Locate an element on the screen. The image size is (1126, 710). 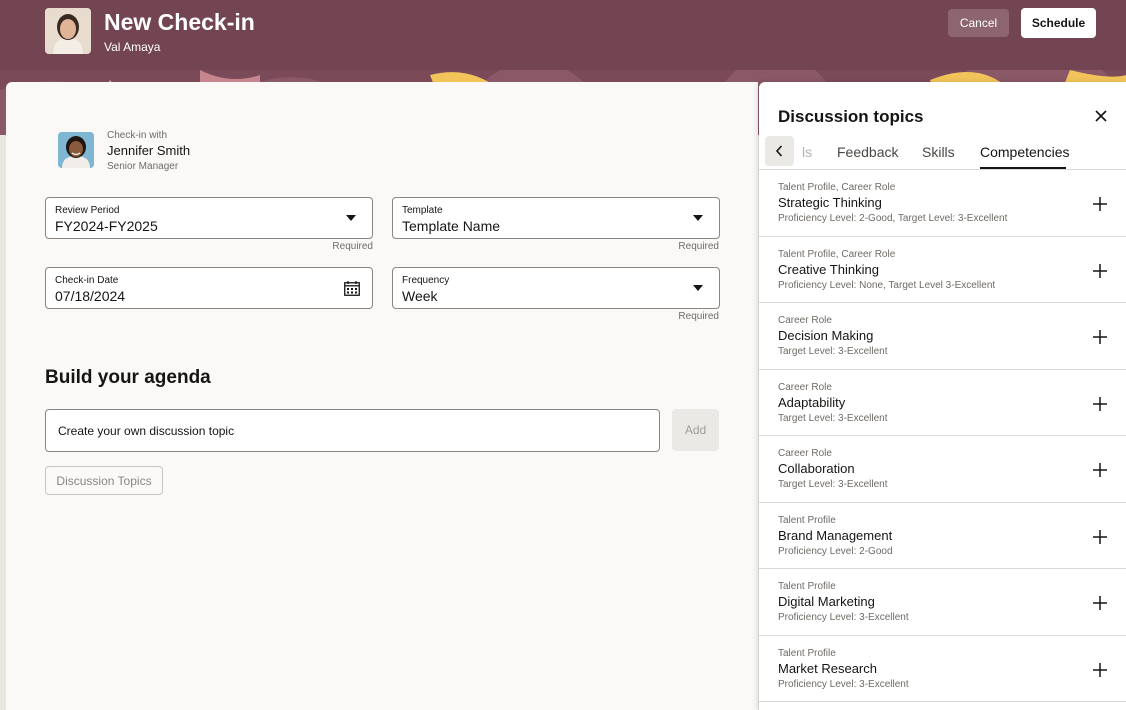
calendar-icon is located at coordinates (352, 288).